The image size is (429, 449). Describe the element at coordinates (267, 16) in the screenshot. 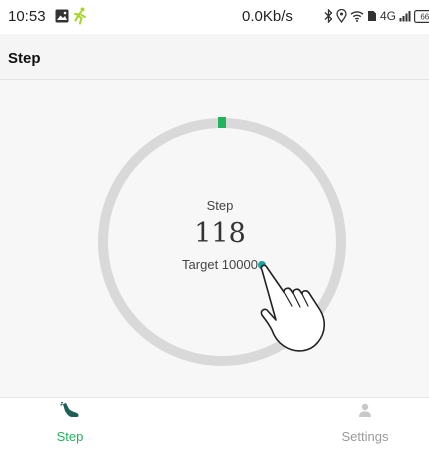

I see `network-speed: 0.0Kb/s` at that location.